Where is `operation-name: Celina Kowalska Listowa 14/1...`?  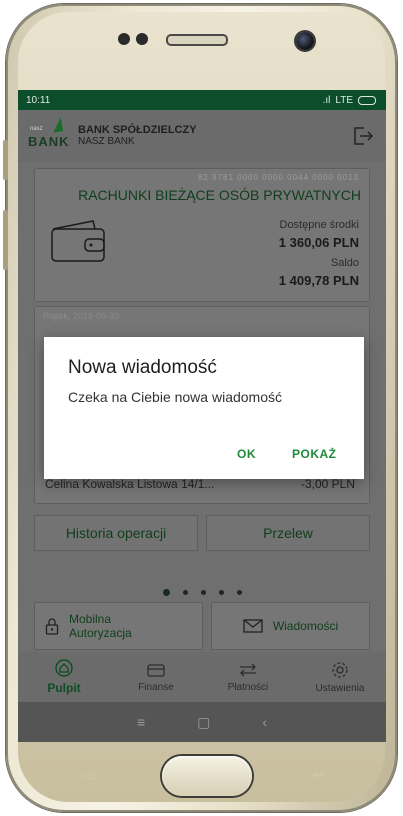 operation-name: Celina Kowalska Listowa 14/1... is located at coordinates (130, 484).